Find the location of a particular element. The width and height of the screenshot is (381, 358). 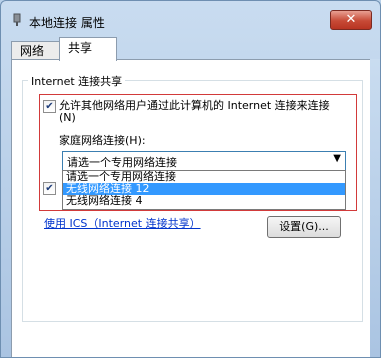

ics-group-legend: Internet 连接共享 is located at coordinates (77, 81).